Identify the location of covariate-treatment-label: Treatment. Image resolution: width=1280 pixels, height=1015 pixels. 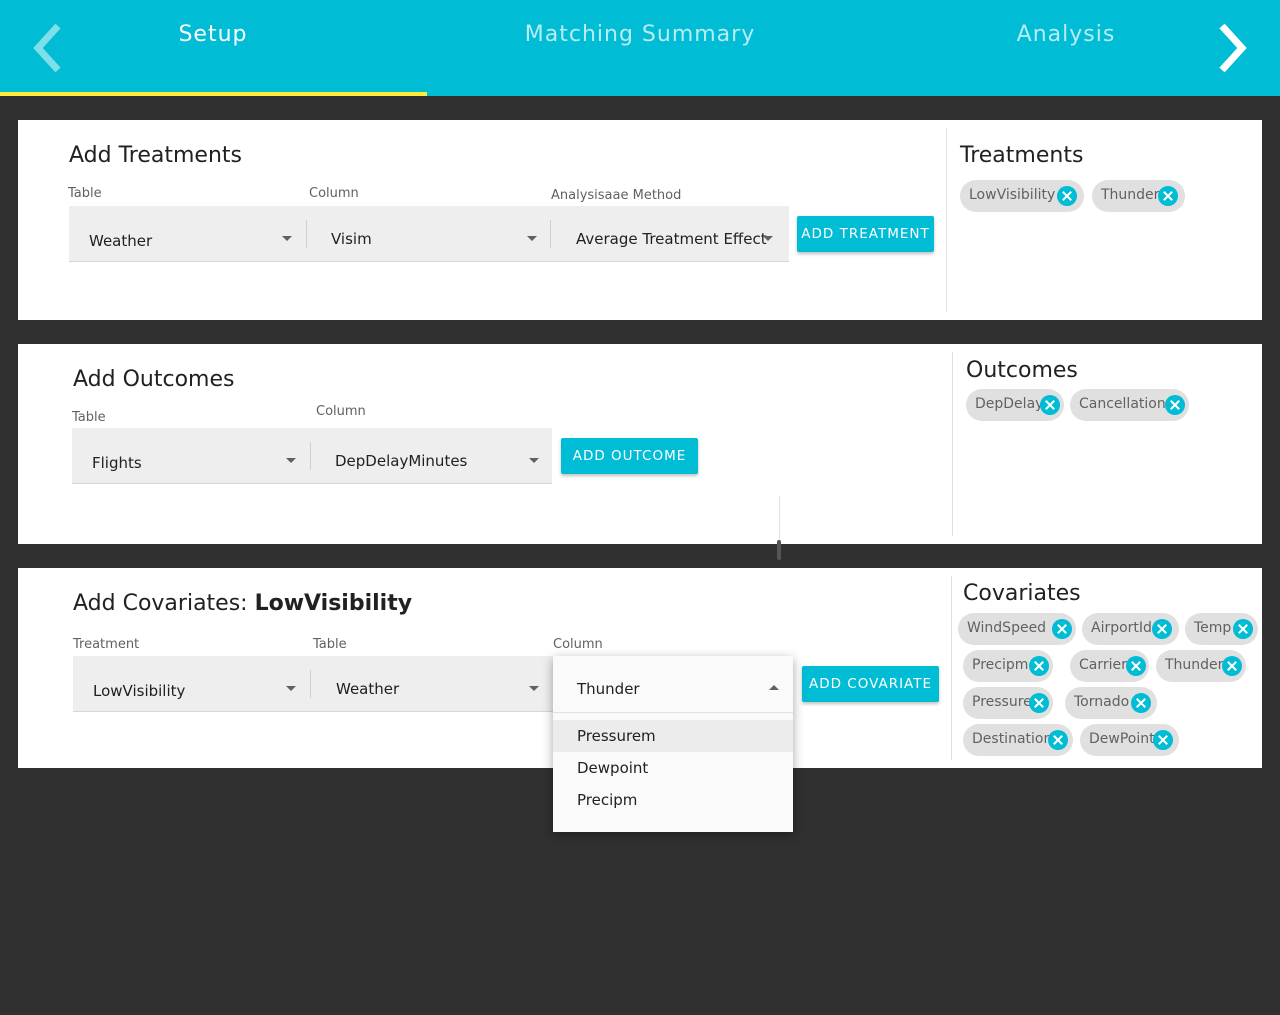
(106, 644).